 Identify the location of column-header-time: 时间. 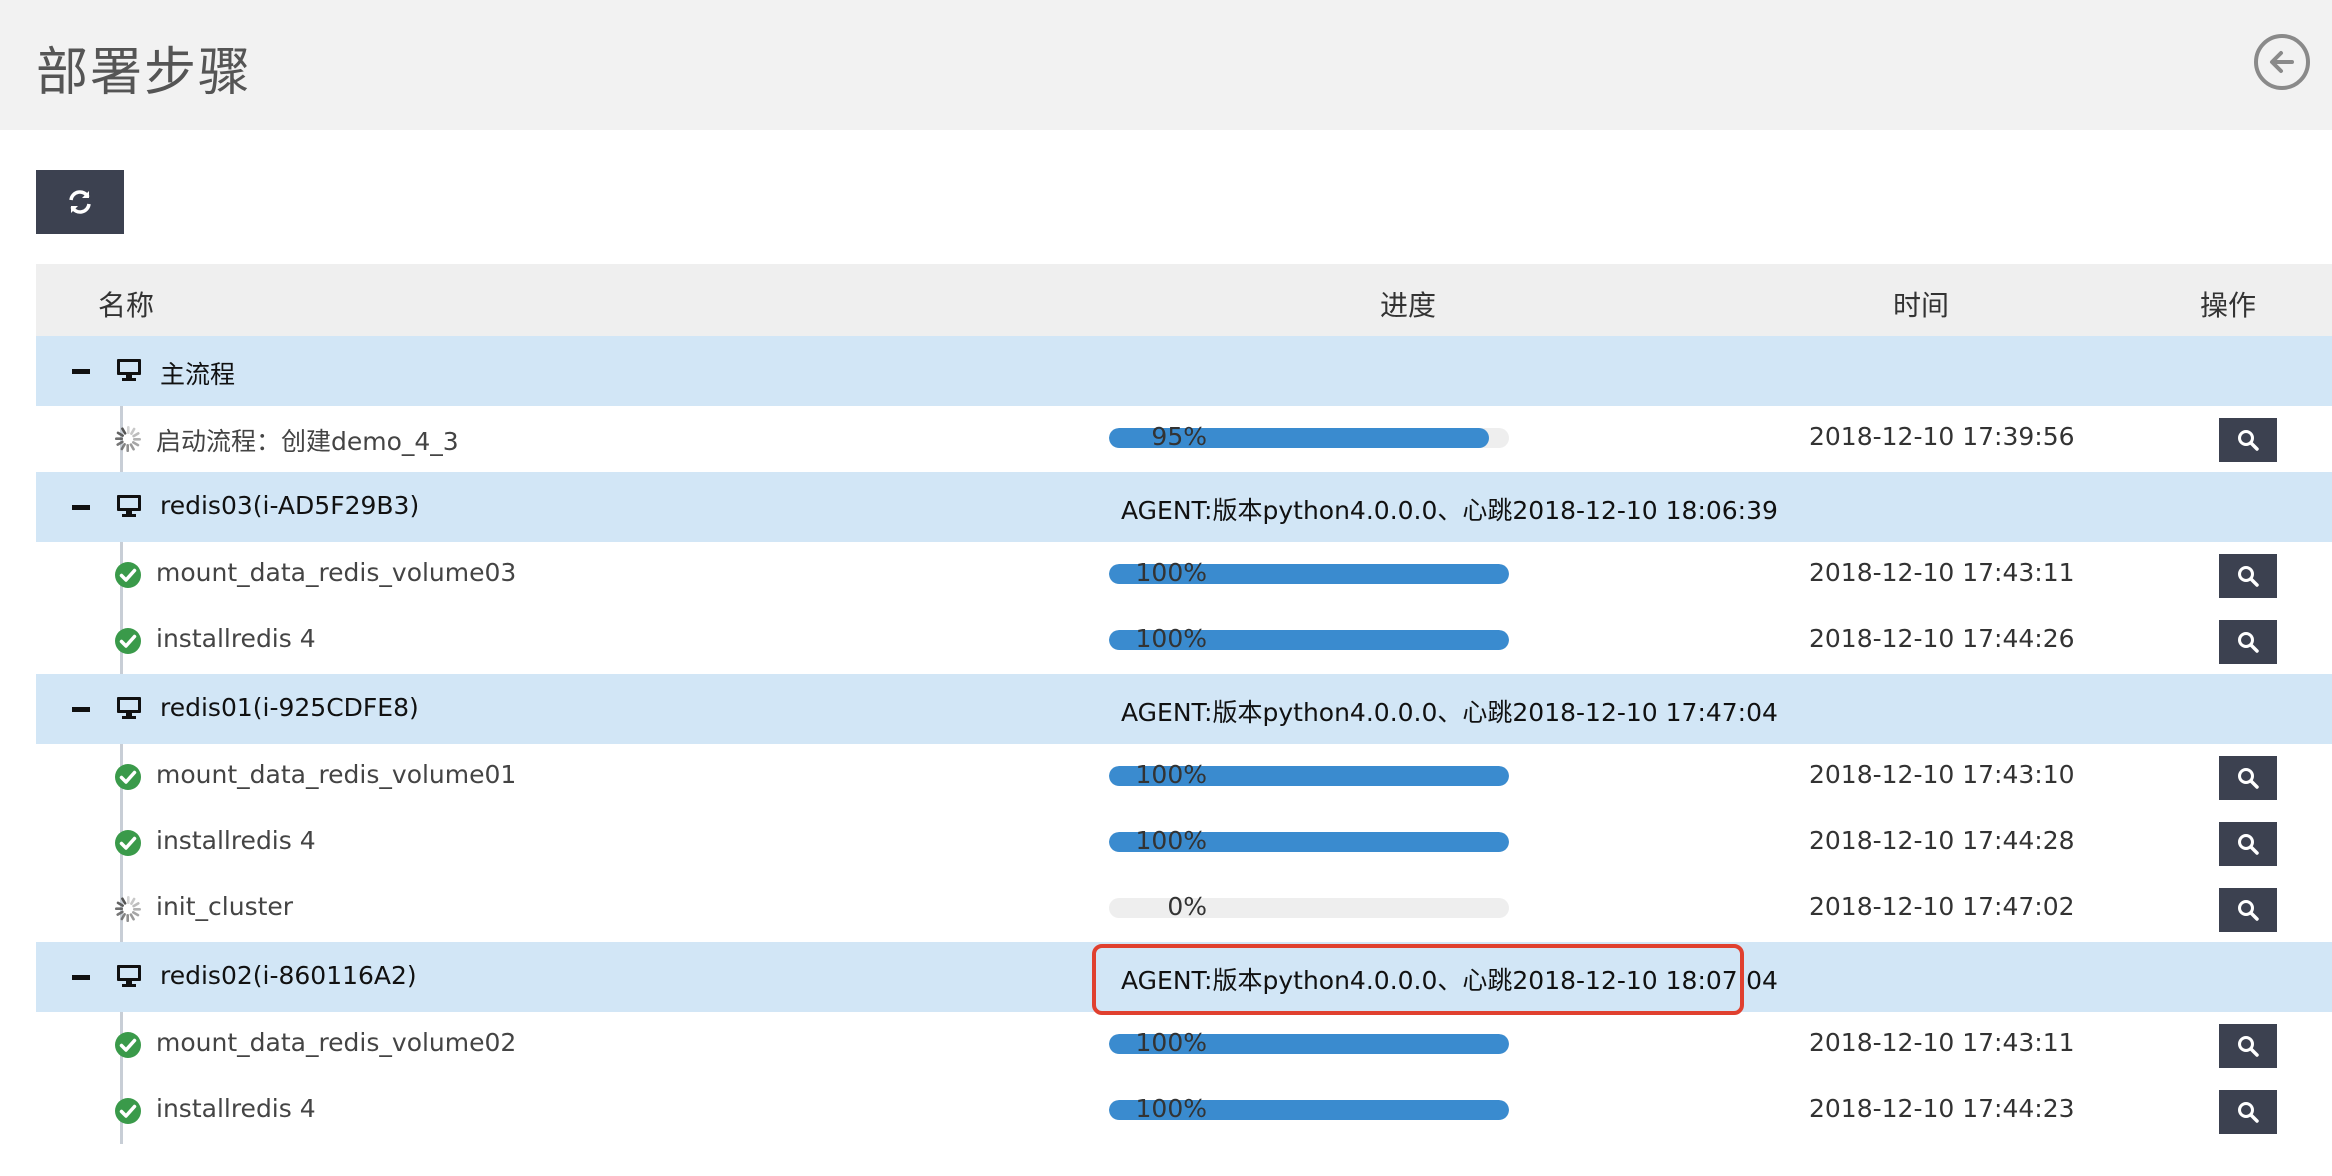
(1921, 305).